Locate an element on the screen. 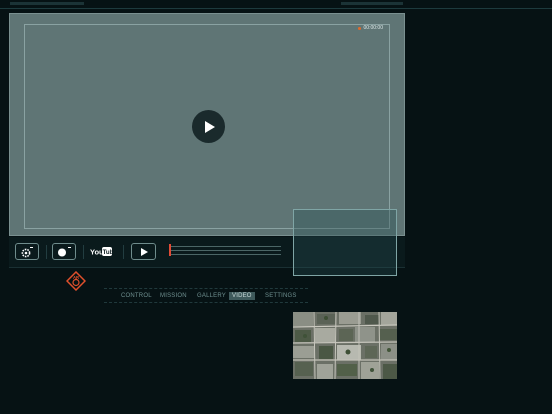 The width and height of the screenshot is (552, 414). record-dot-icon is located at coordinates (359, 28).